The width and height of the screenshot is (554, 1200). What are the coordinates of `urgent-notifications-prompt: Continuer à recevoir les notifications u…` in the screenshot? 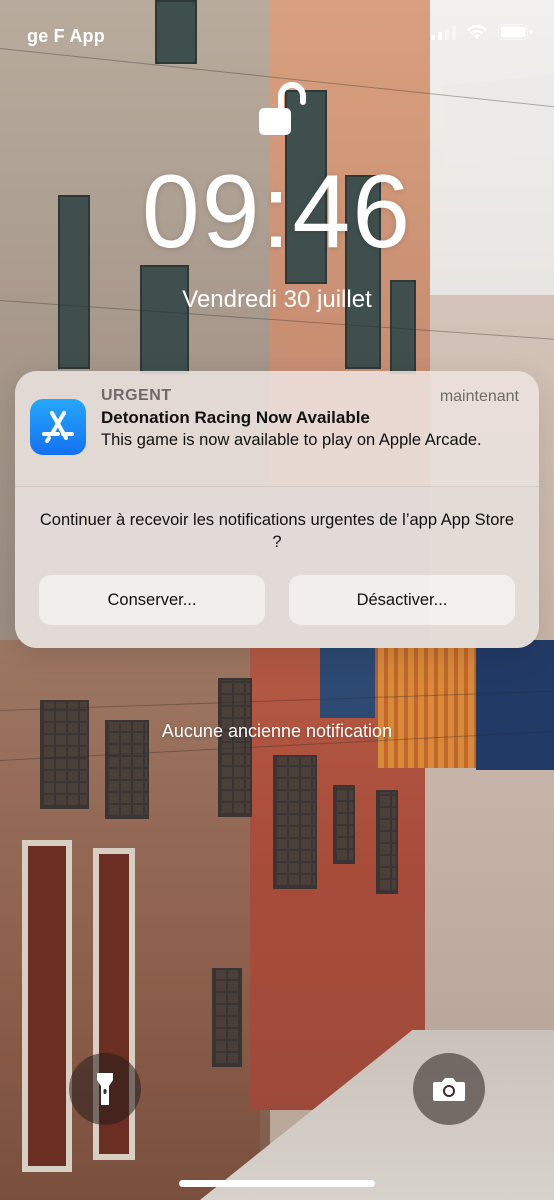 It's located at (277, 567).